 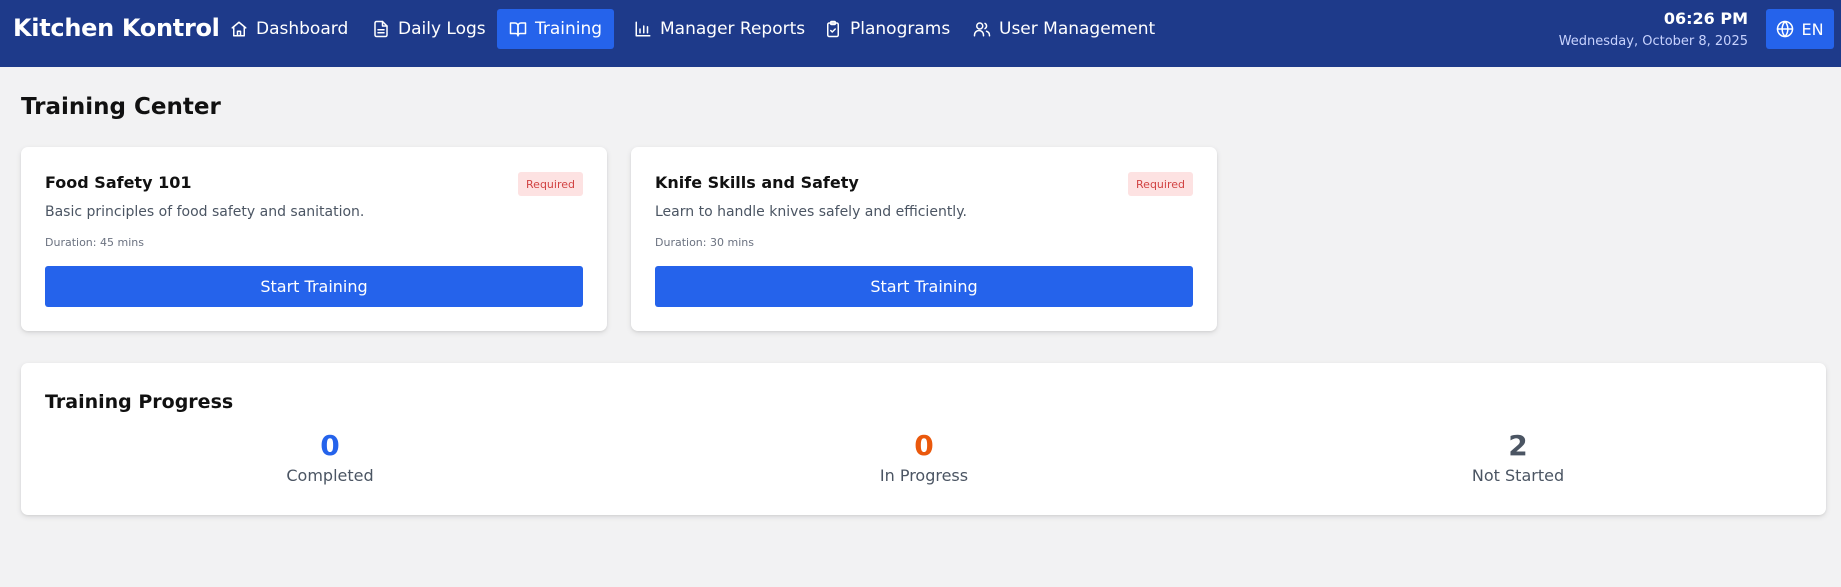 I want to click on stat-completed-value: 0, so click(x=330, y=445).